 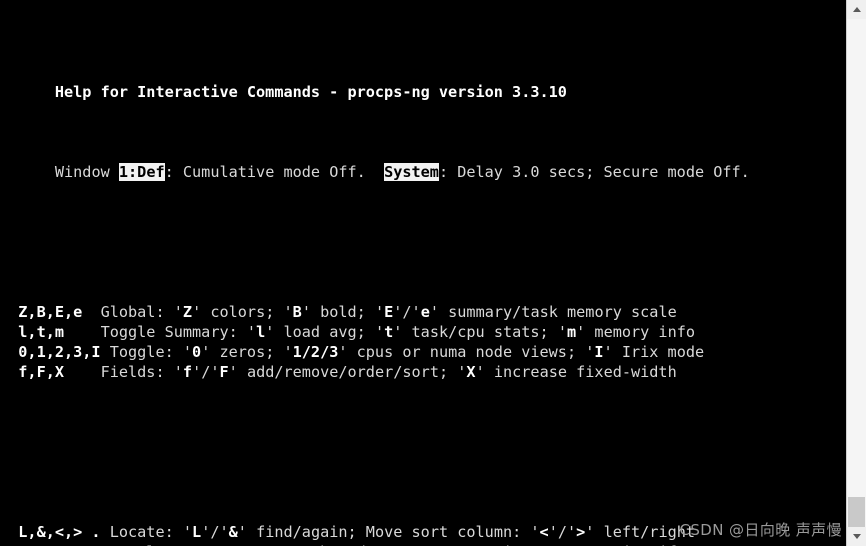 I want to click on desc-text: ' find/again; Move sort column: ', so click(x=388, y=532).